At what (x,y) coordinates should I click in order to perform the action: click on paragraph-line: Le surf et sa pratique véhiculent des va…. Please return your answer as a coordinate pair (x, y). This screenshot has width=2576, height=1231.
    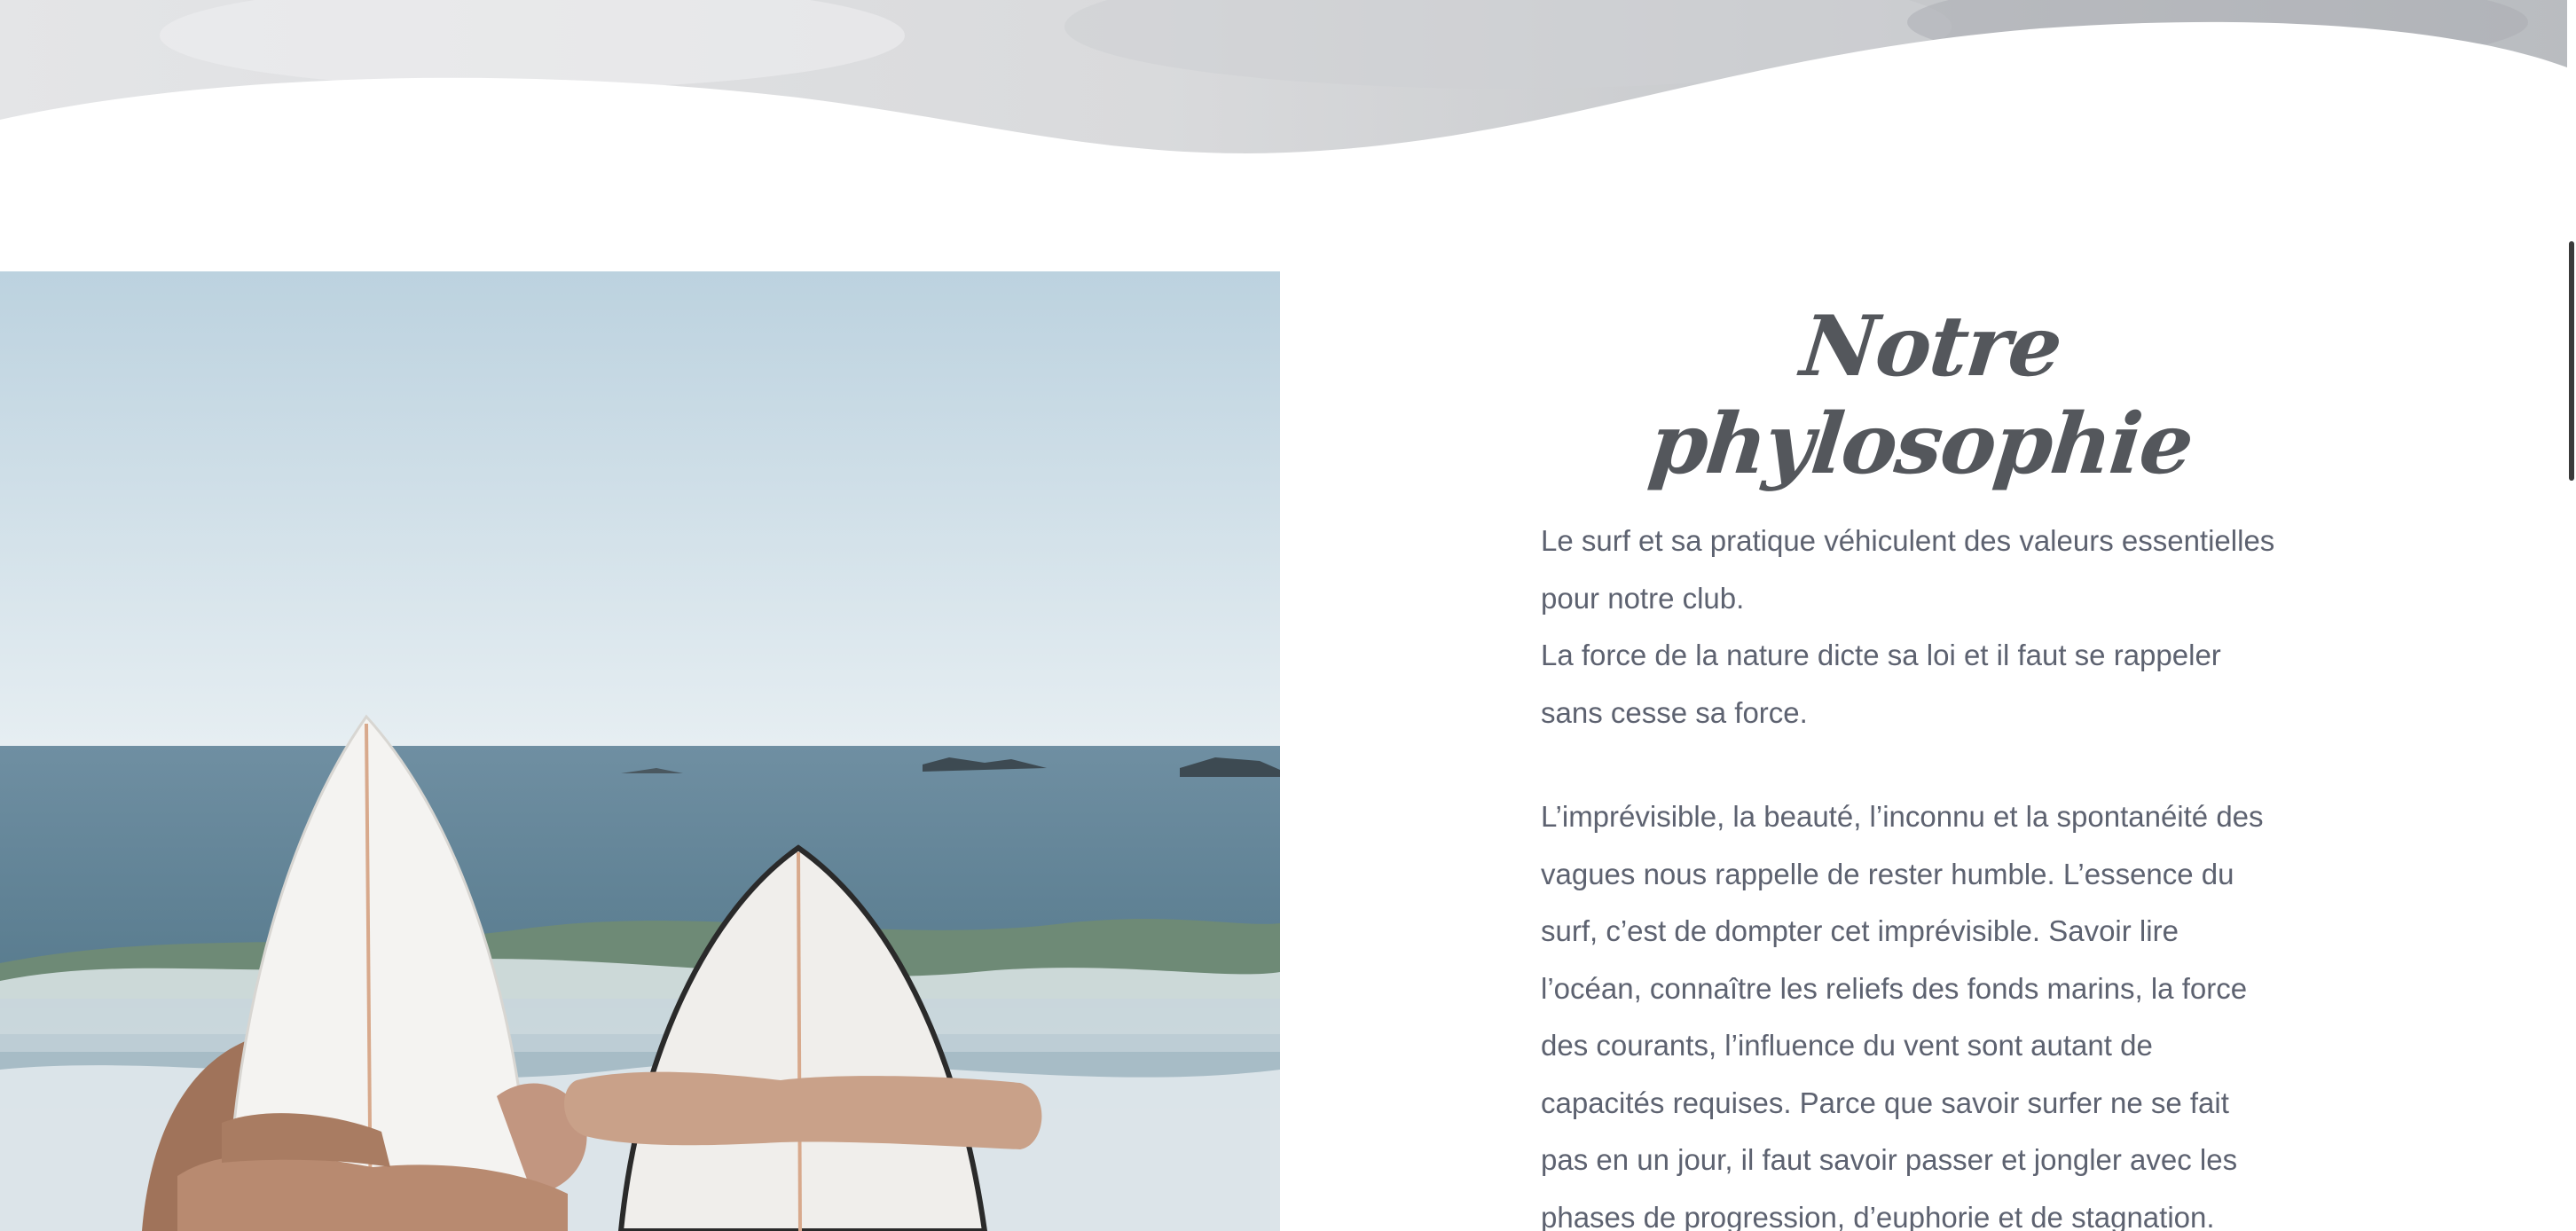
    Looking at the image, I should click on (1908, 540).